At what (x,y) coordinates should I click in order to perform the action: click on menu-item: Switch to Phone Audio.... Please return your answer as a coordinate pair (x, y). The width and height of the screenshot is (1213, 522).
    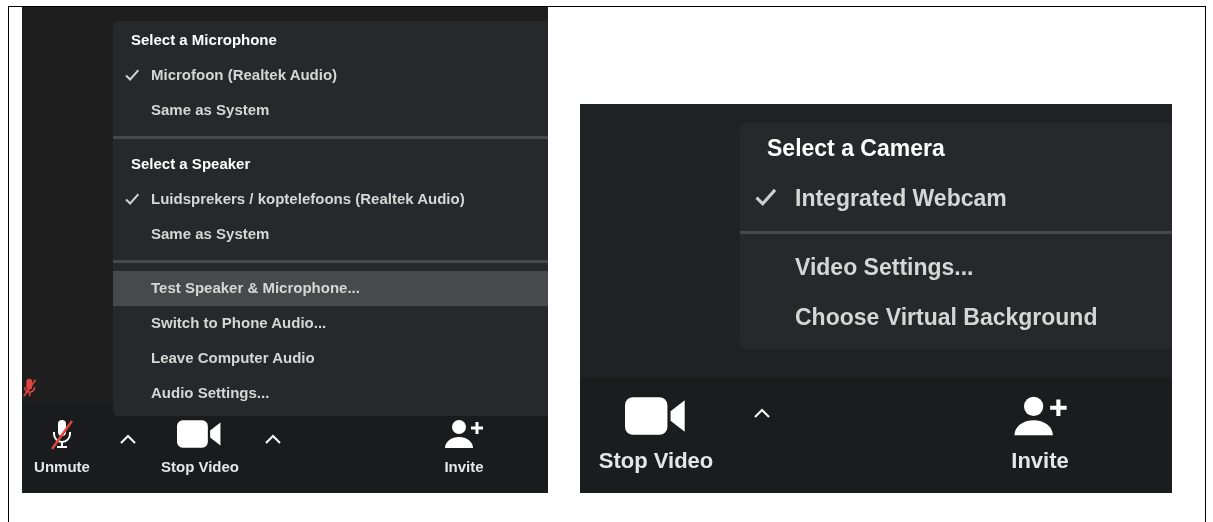
    Looking at the image, I should click on (330, 323).